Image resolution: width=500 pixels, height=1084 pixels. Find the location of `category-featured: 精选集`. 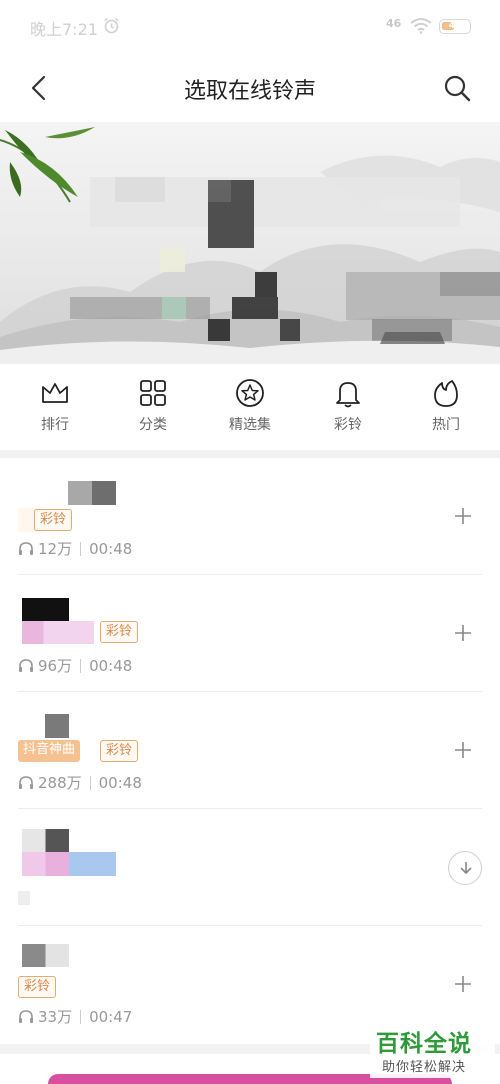

category-featured: 精选集 is located at coordinates (250, 406).